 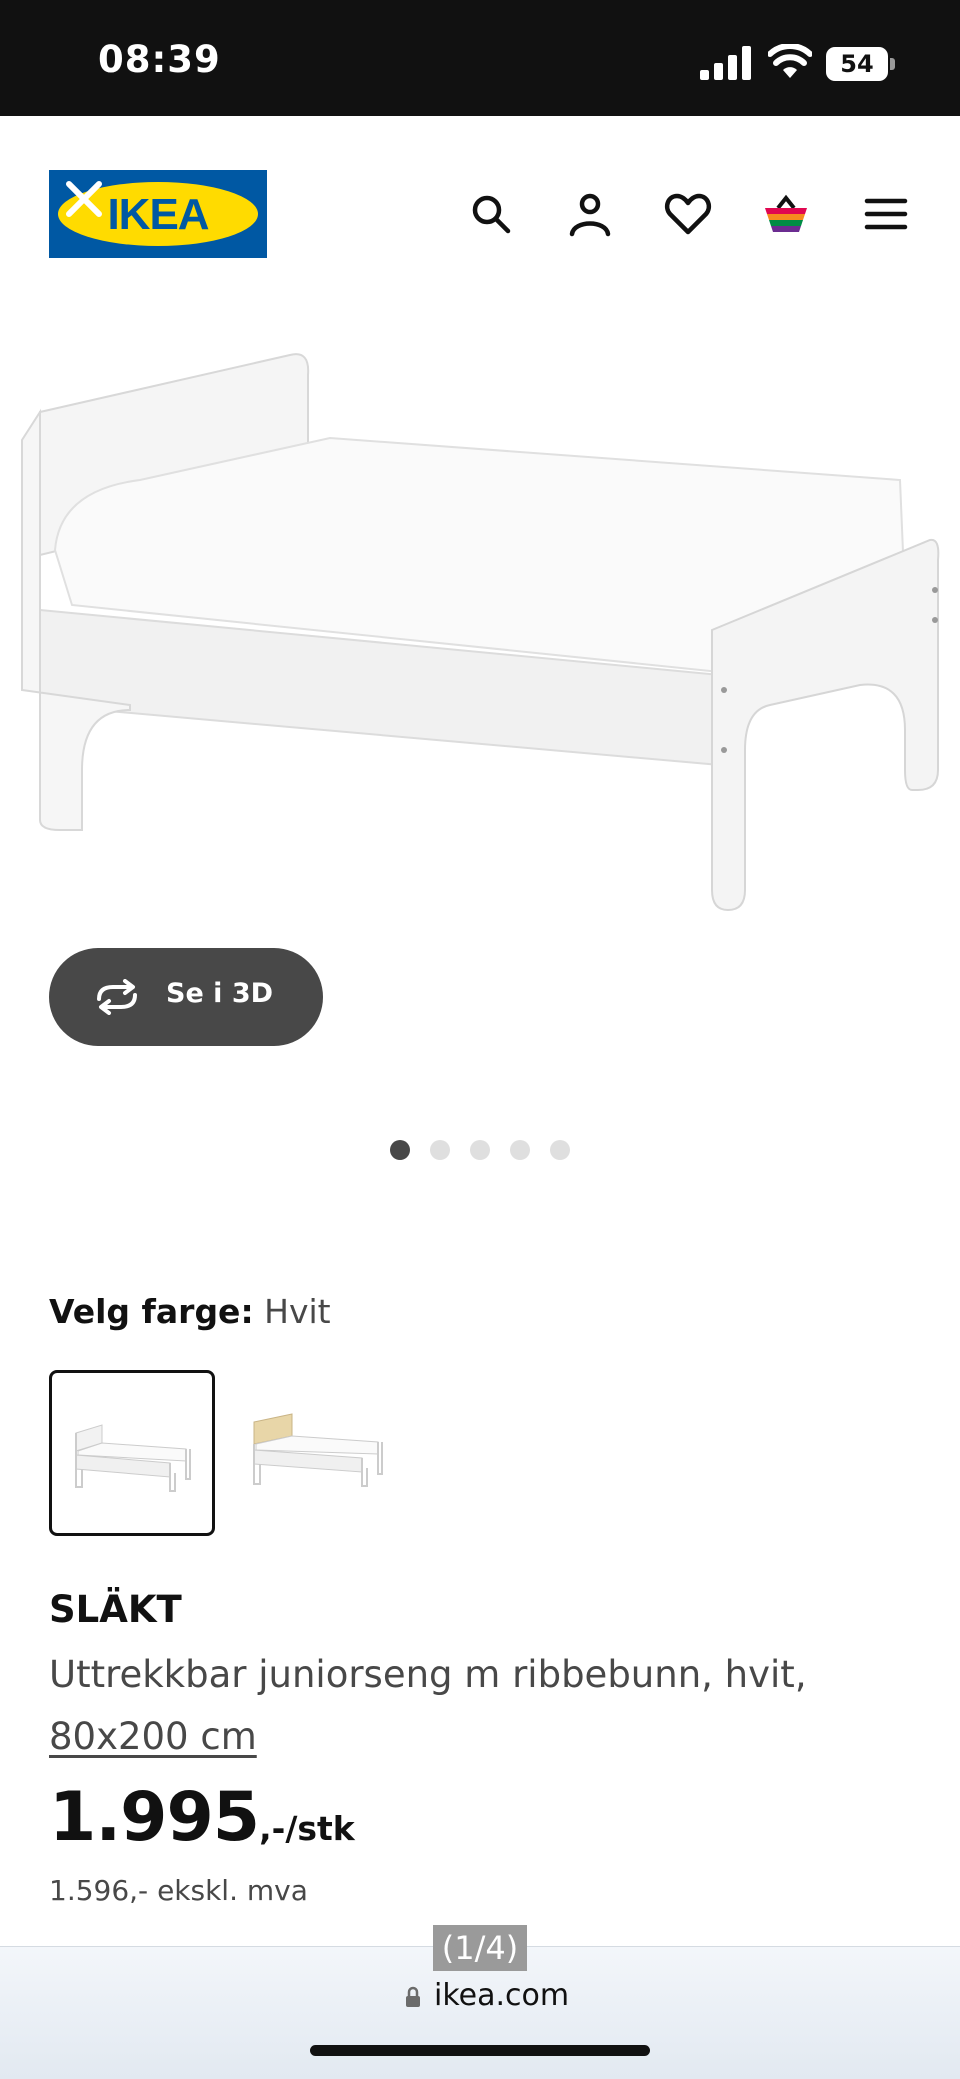 What do you see at coordinates (151, 1311) in the screenshot?
I see `color-label: Velg farge:` at bounding box center [151, 1311].